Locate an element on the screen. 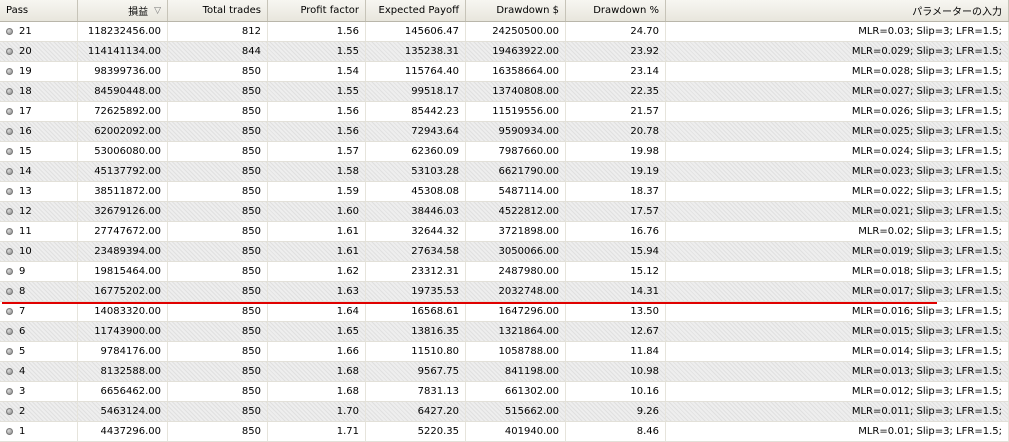 The image size is (1009, 442). cell-parameters: MLR=0.03; Slip=3; LFR=1.5; is located at coordinates (837, 31).